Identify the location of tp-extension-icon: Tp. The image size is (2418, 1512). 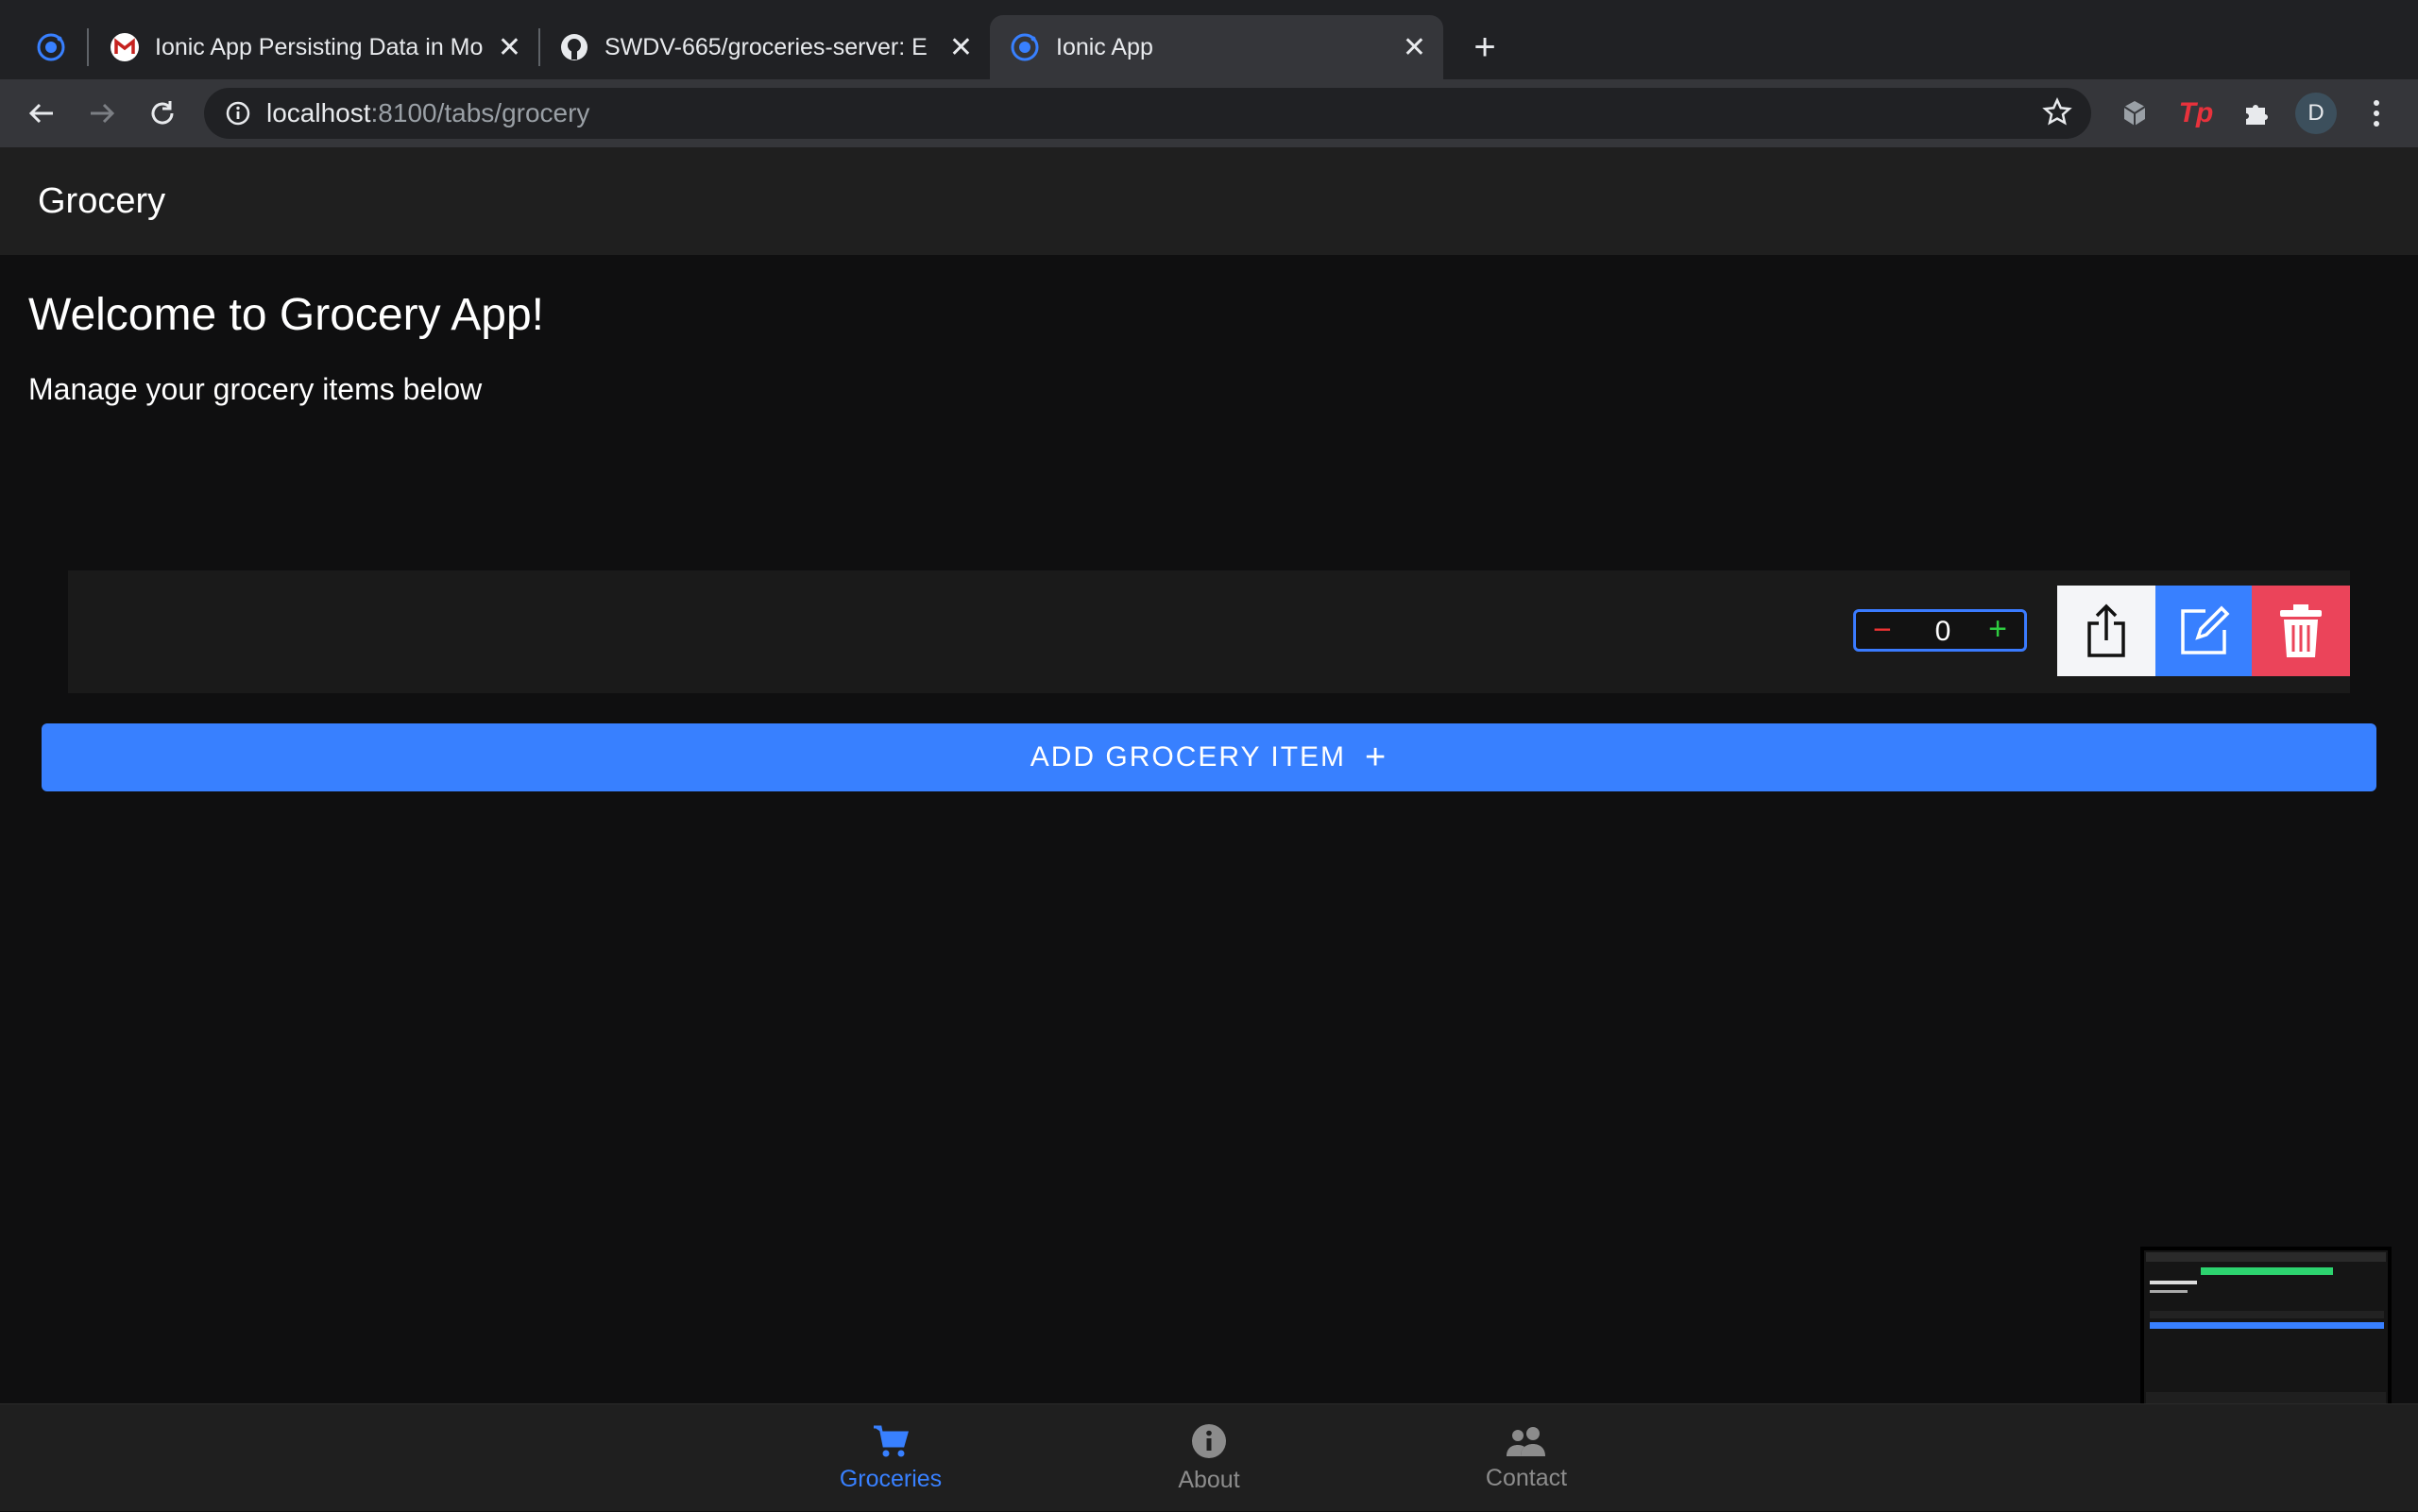
(2196, 113).